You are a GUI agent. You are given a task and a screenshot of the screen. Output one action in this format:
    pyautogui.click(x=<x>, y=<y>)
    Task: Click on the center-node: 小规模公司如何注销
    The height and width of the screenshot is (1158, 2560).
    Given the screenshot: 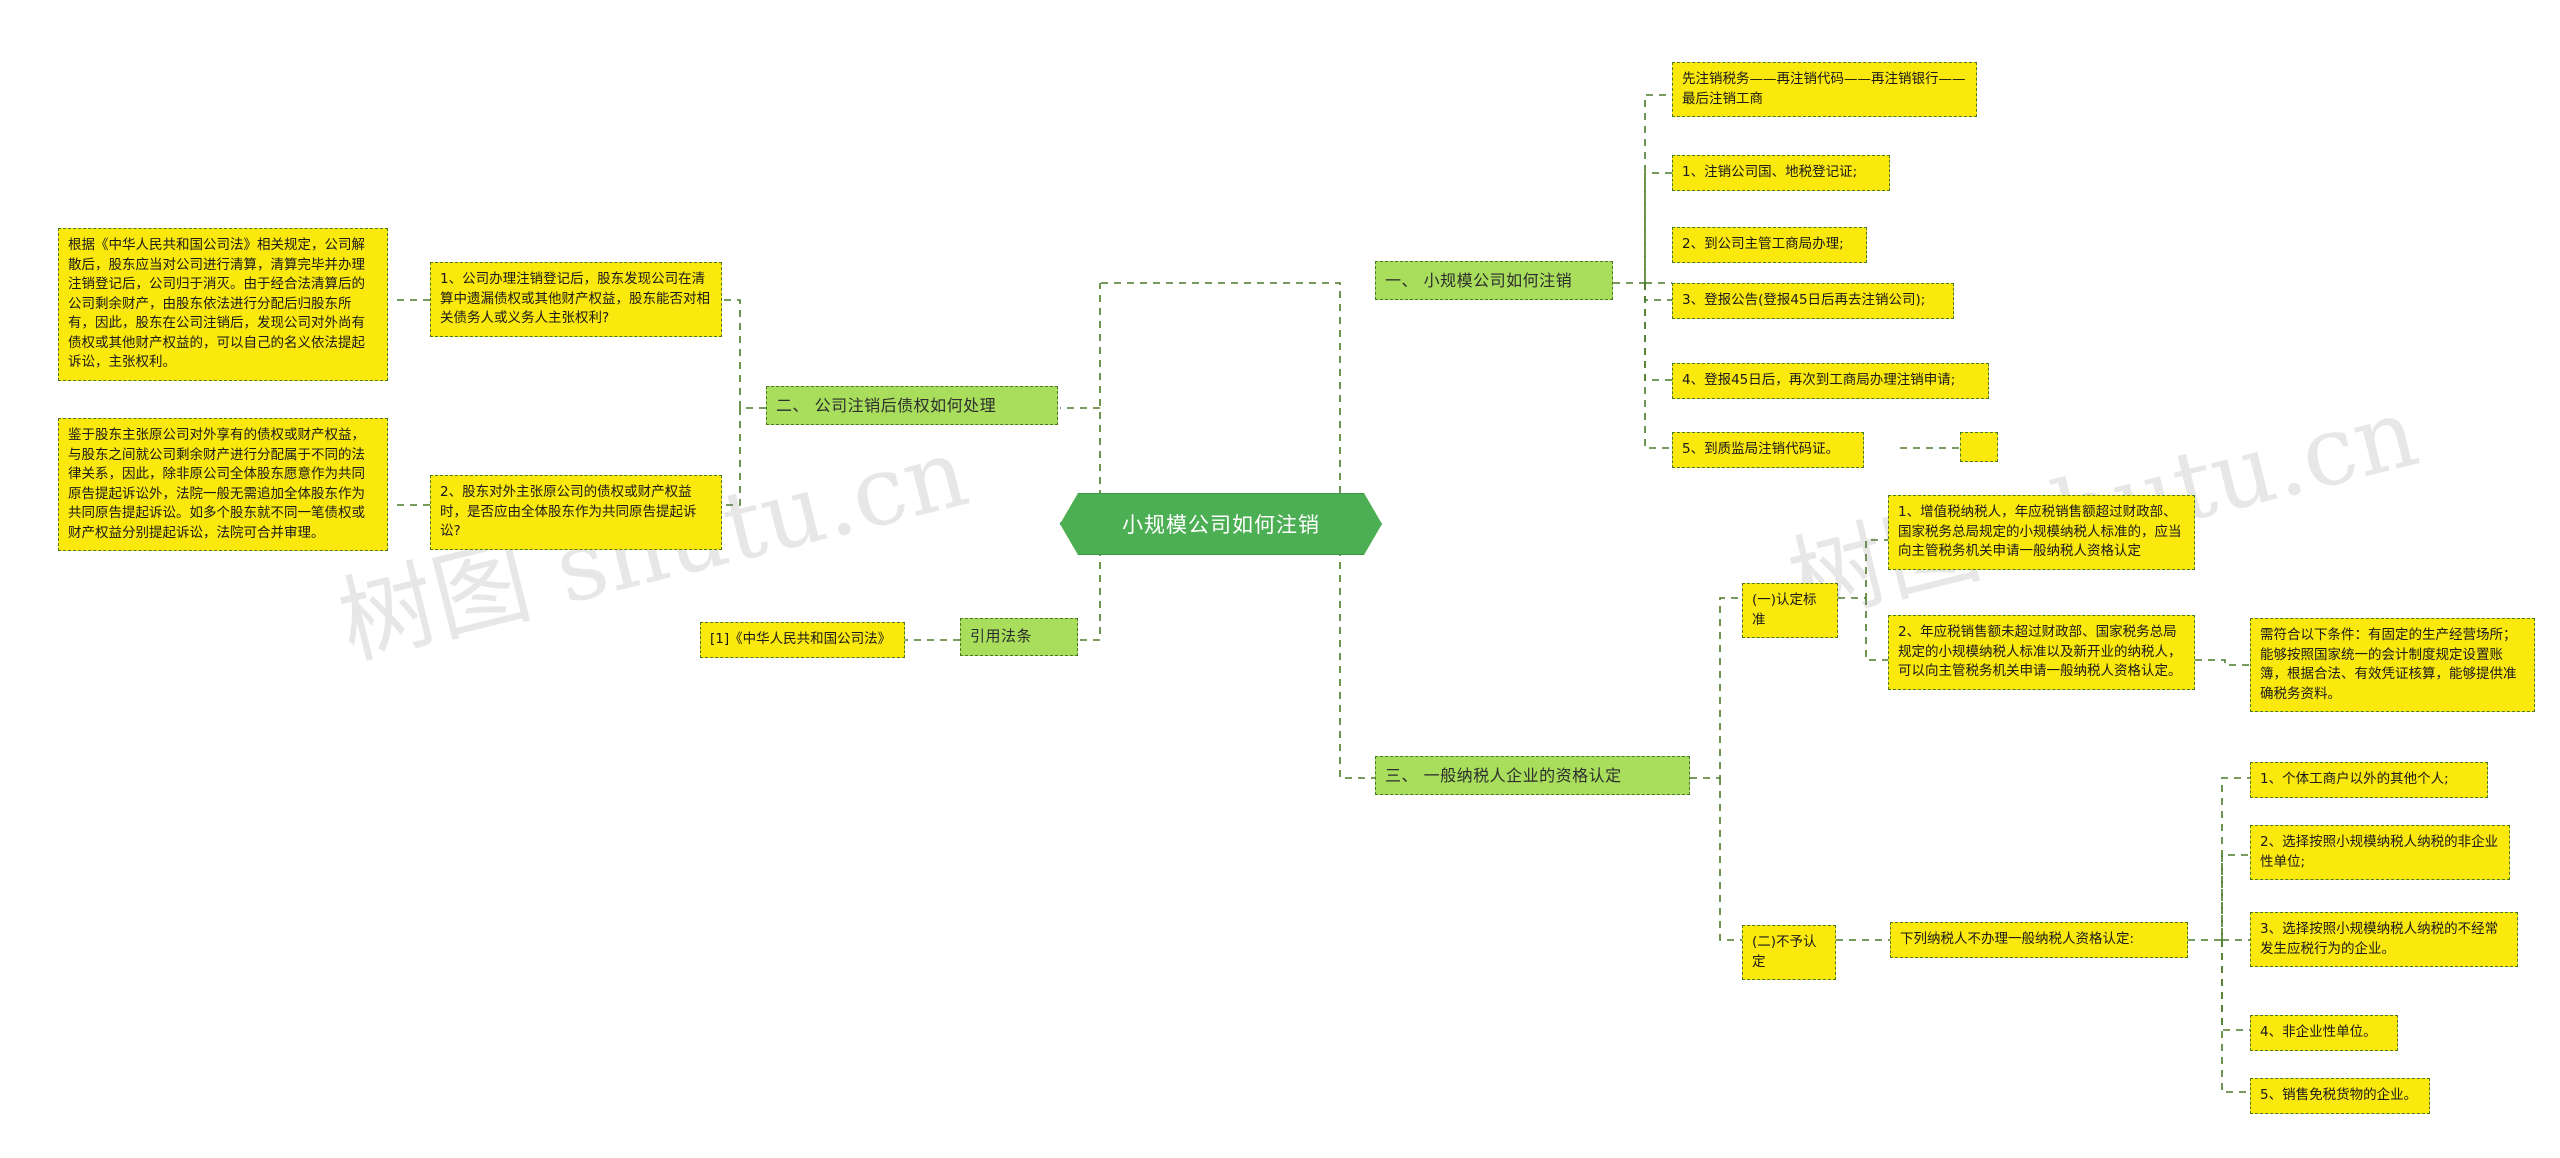 What is the action you would take?
    pyautogui.click(x=1221, y=524)
    